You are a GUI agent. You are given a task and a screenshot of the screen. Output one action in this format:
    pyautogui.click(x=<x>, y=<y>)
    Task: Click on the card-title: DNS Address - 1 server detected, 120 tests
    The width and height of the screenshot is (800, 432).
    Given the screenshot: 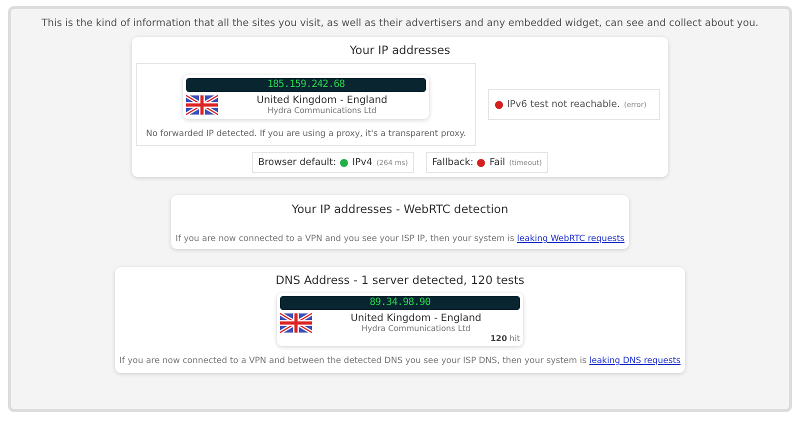 What is the action you would take?
    pyautogui.click(x=400, y=280)
    